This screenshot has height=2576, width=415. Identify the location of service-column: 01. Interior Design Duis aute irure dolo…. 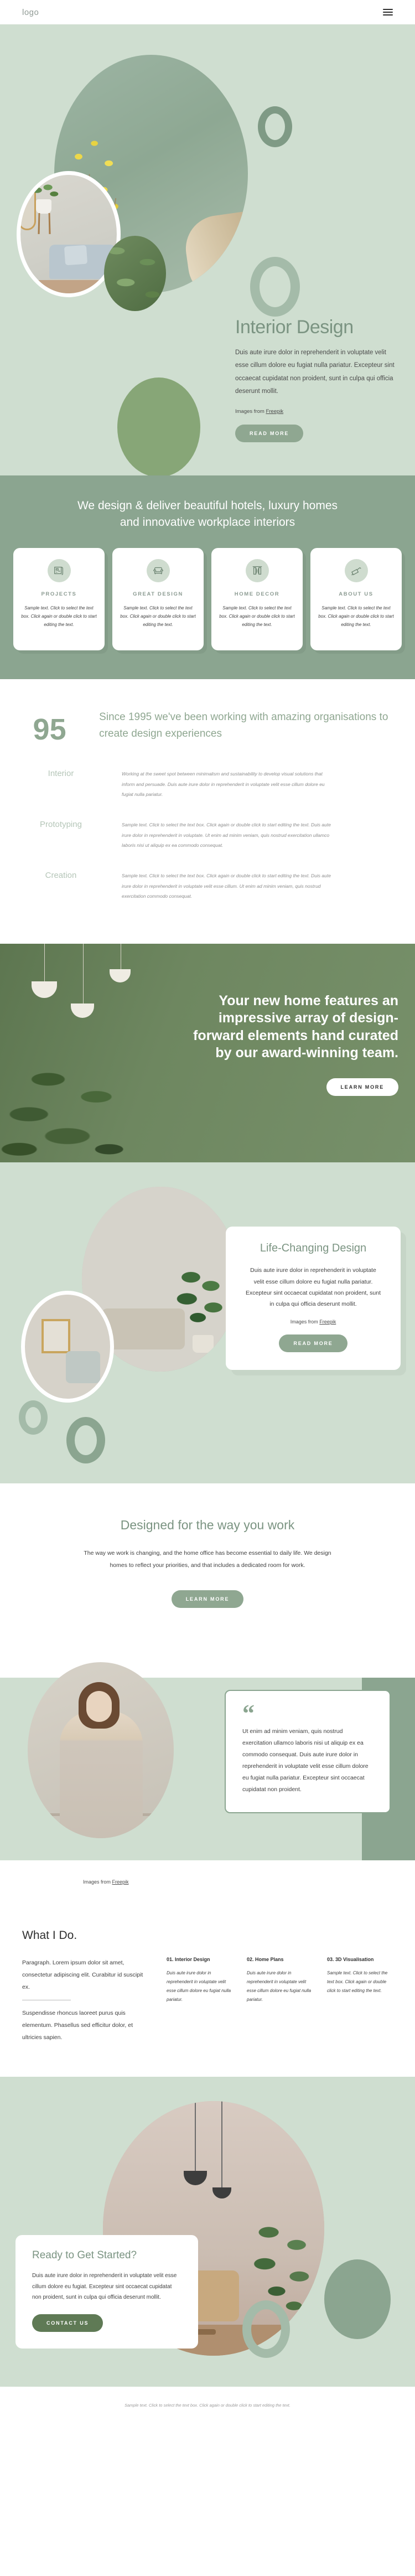
(200, 2000).